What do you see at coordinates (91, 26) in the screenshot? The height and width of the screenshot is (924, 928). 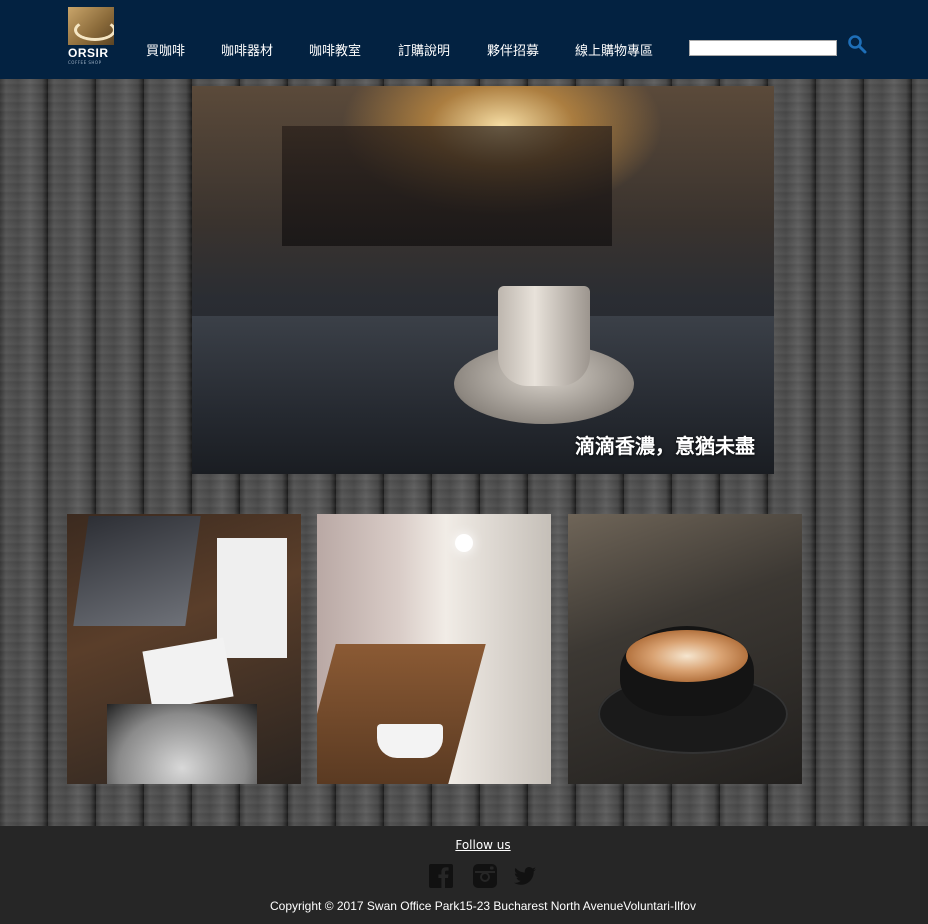 I see `logo-mark-icon` at bounding box center [91, 26].